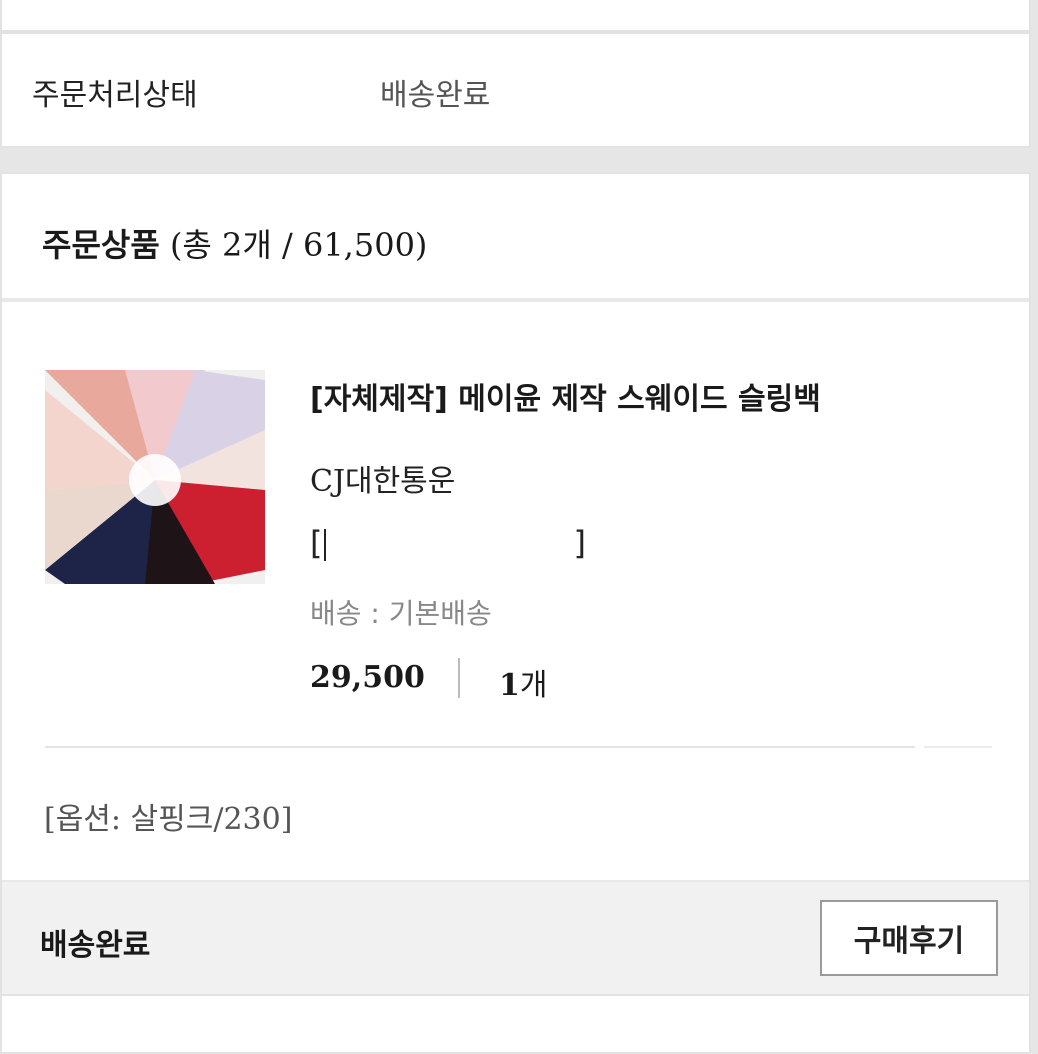 Image resolution: width=1038 pixels, height=1054 pixels. I want to click on order-status-card: 주문처리상태 배송완료, so click(515, 90).